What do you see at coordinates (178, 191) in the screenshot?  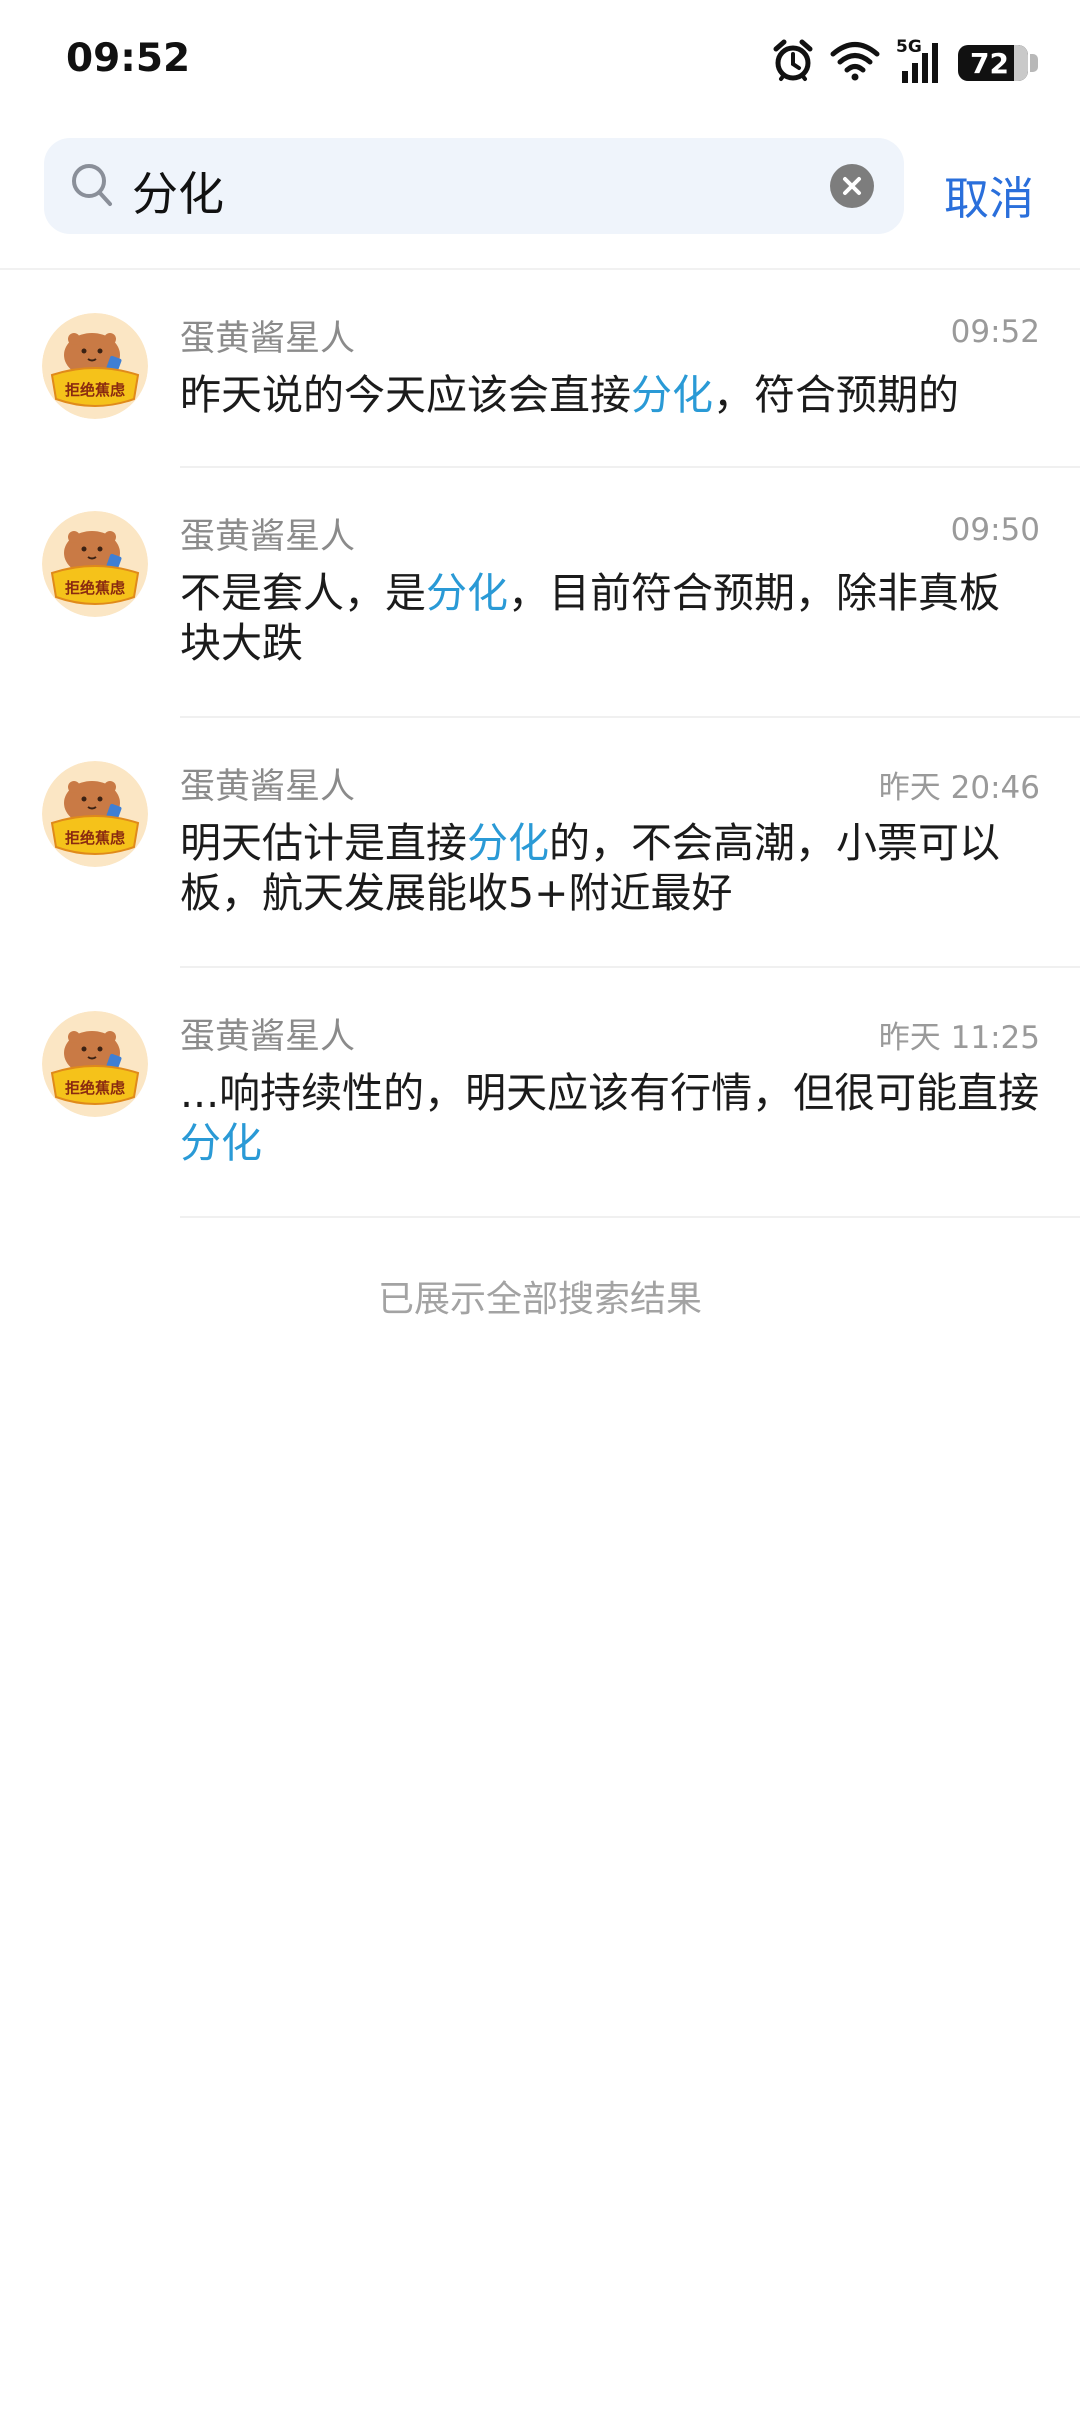 I see `search-query: 分化` at bounding box center [178, 191].